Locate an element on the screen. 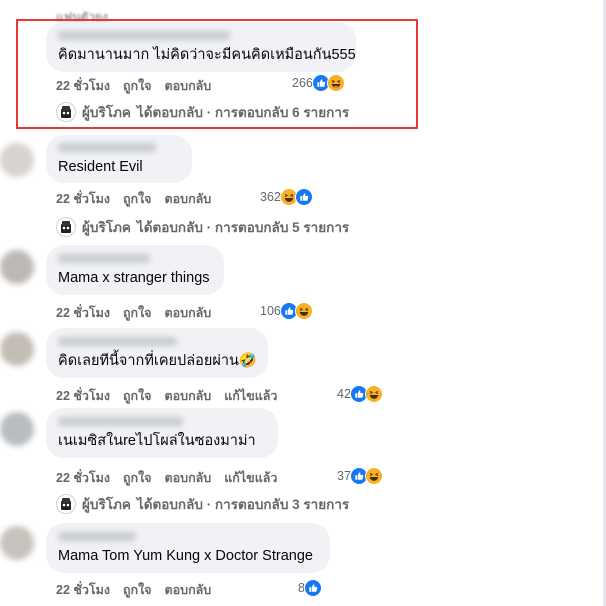 The height and width of the screenshot is (606, 606). reaction-summary: 266 is located at coordinates (318, 83).